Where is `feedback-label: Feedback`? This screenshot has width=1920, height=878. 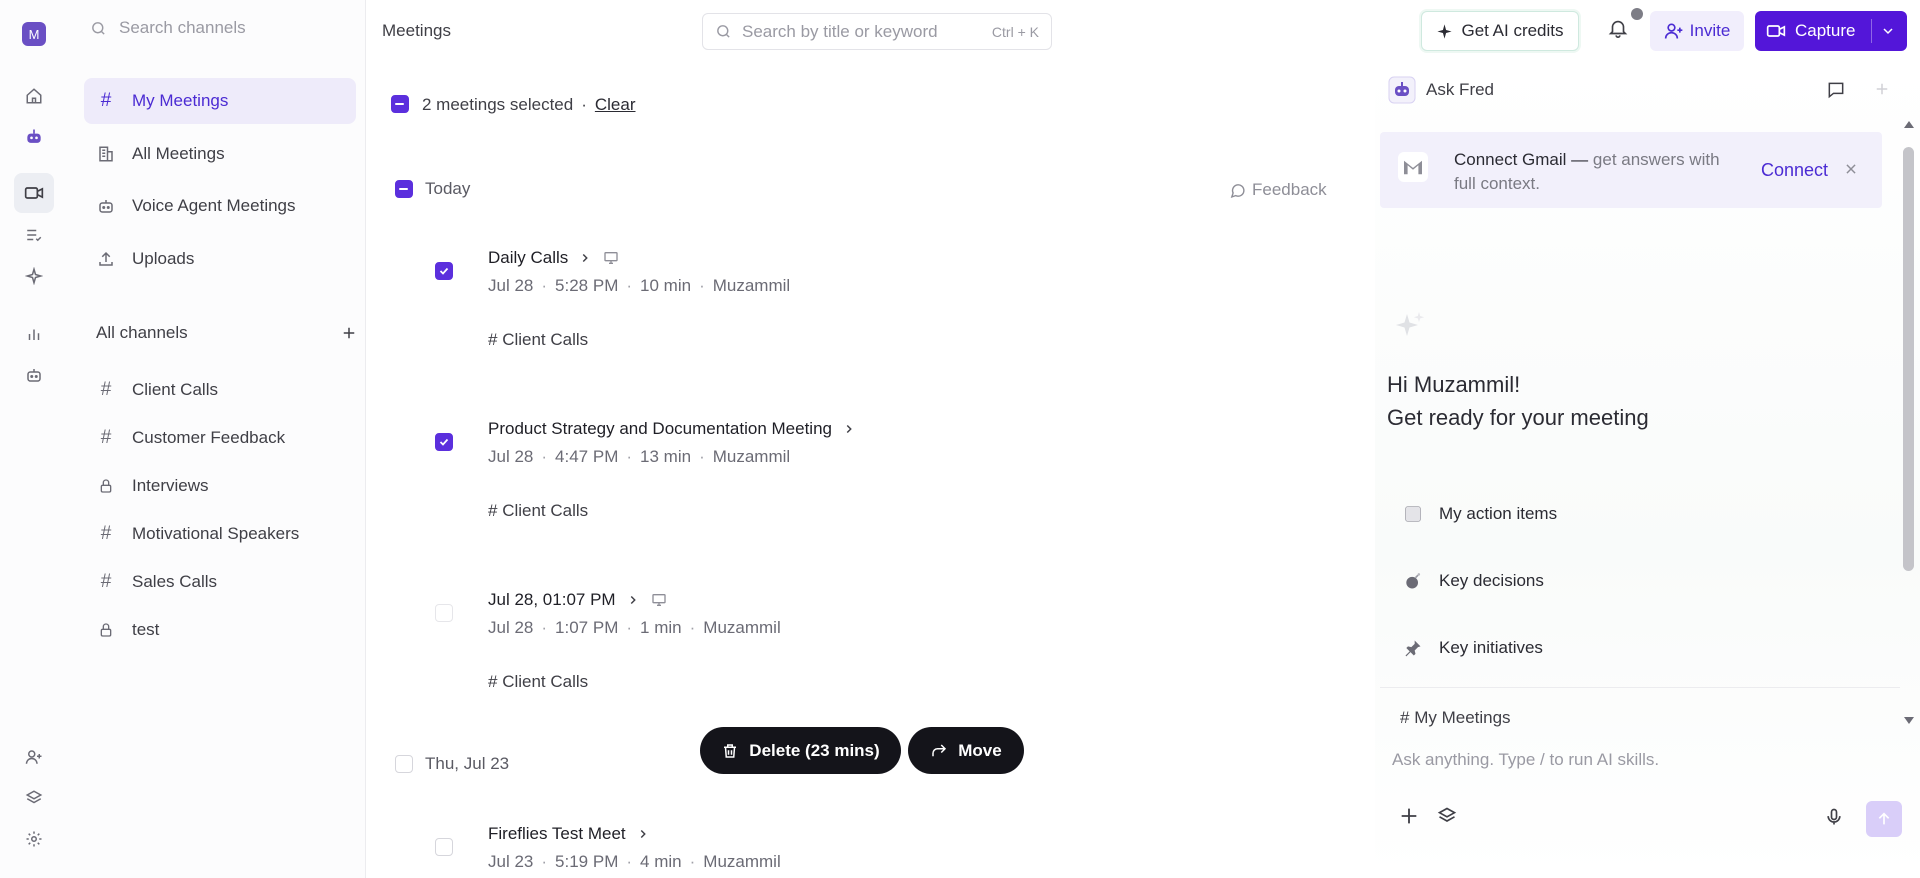 feedback-label: Feedback is located at coordinates (1289, 189).